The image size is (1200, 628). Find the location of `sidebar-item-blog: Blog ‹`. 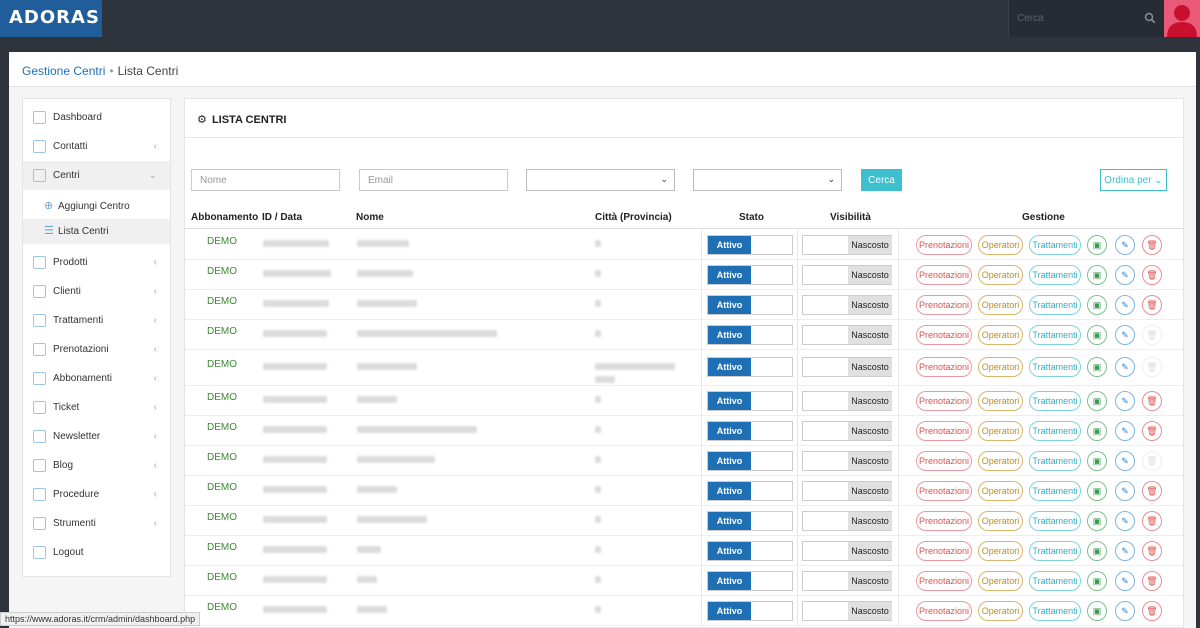

sidebar-item-blog: Blog ‹ is located at coordinates (96, 465).